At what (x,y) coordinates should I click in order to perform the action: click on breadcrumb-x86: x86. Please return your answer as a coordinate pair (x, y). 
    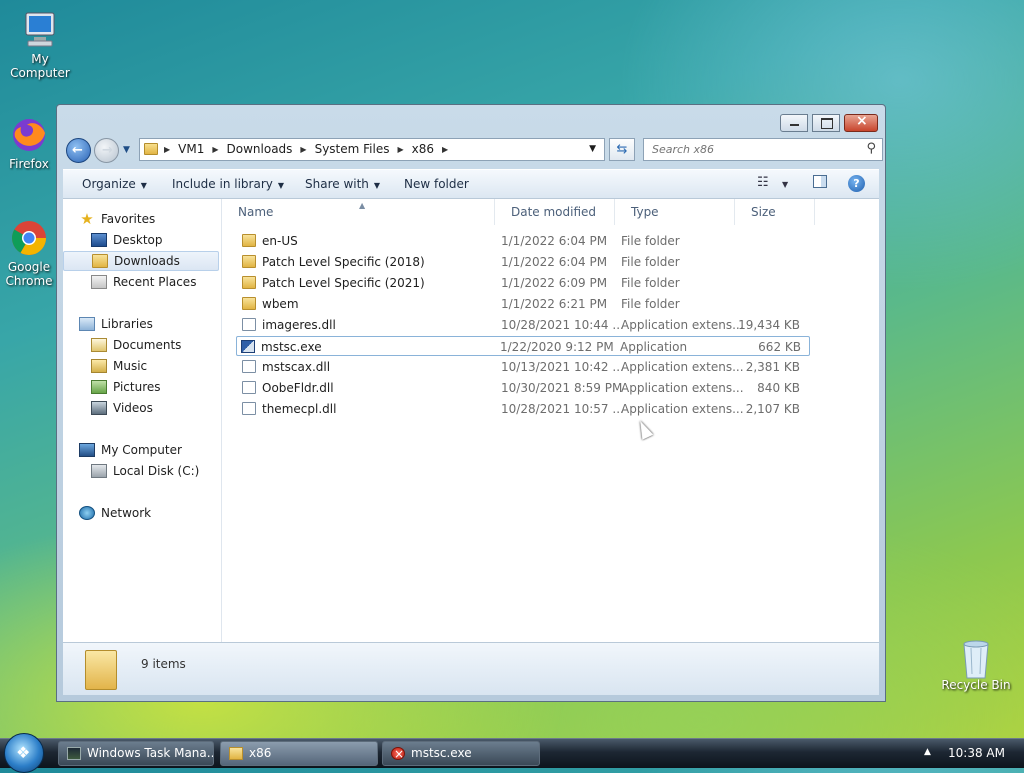
    Looking at the image, I should click on (423, 149).